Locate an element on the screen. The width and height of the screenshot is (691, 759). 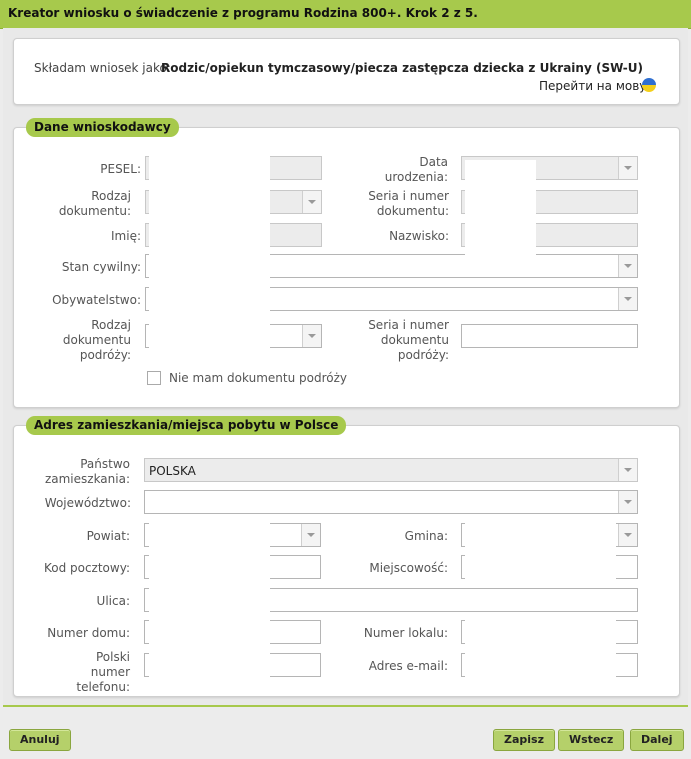
next-button: Dalej is located at coordinates (657, 740).